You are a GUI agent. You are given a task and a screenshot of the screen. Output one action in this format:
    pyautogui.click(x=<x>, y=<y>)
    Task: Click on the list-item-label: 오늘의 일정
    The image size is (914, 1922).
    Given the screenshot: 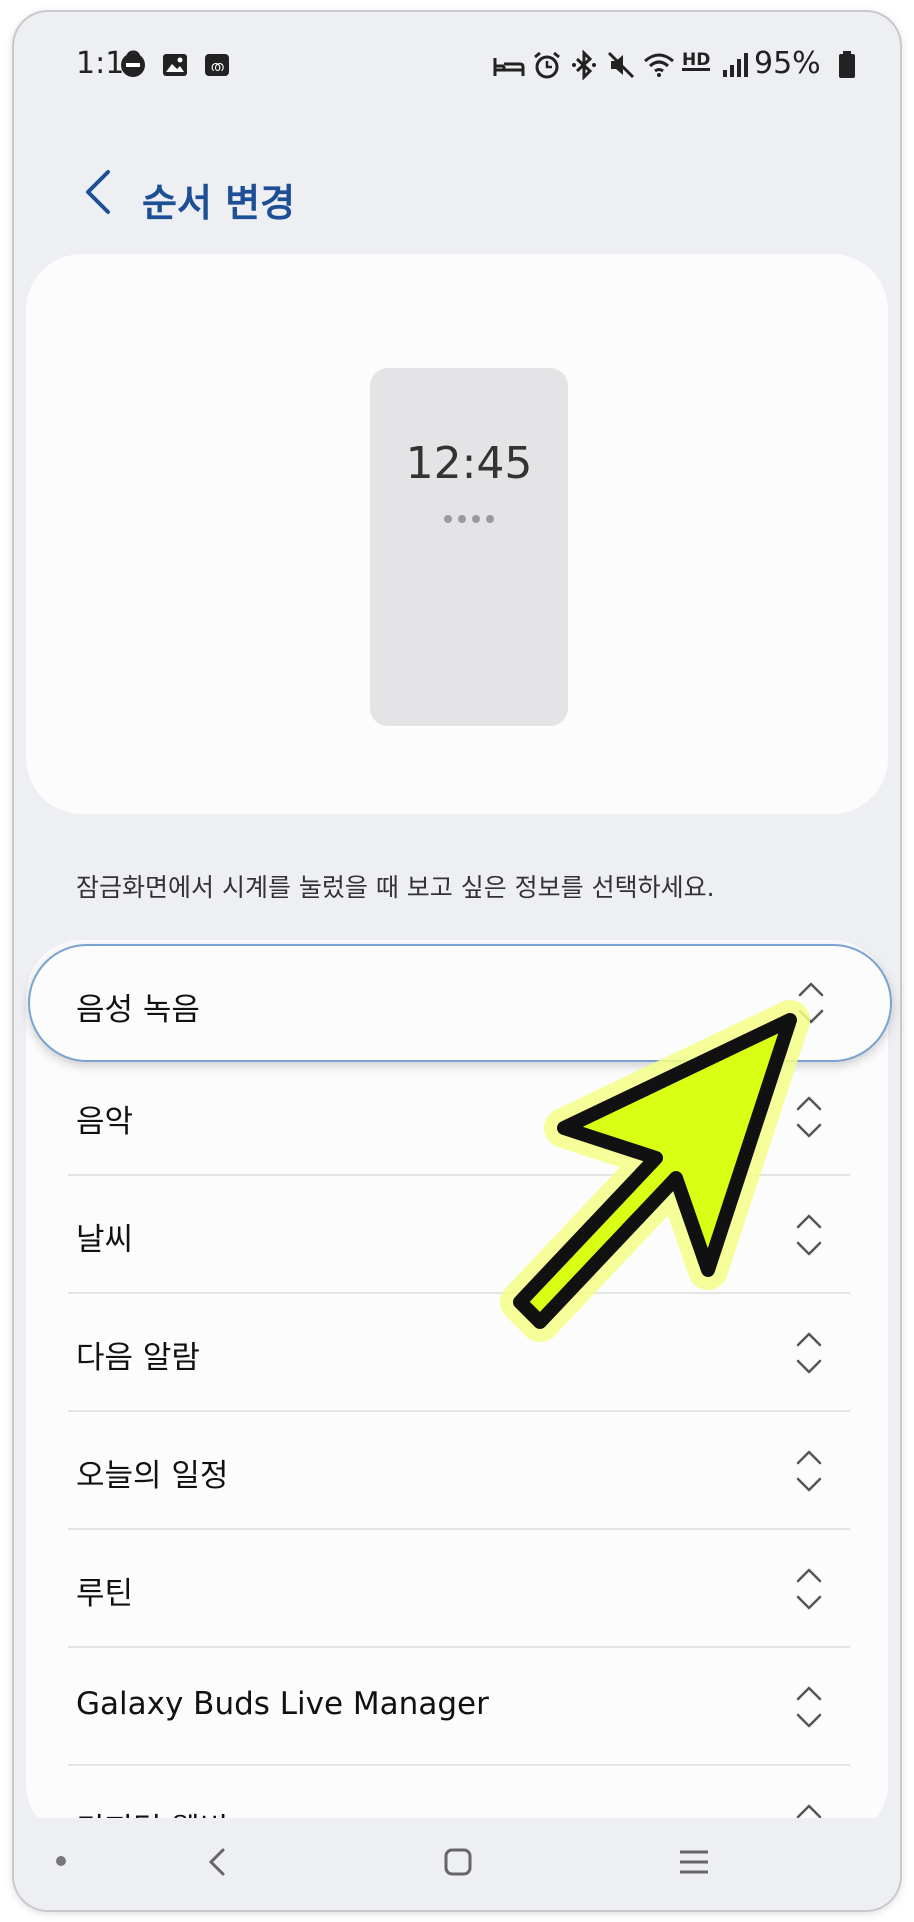 What is the action you would take?
    pyautogui.click(x=152, y=1476)
    